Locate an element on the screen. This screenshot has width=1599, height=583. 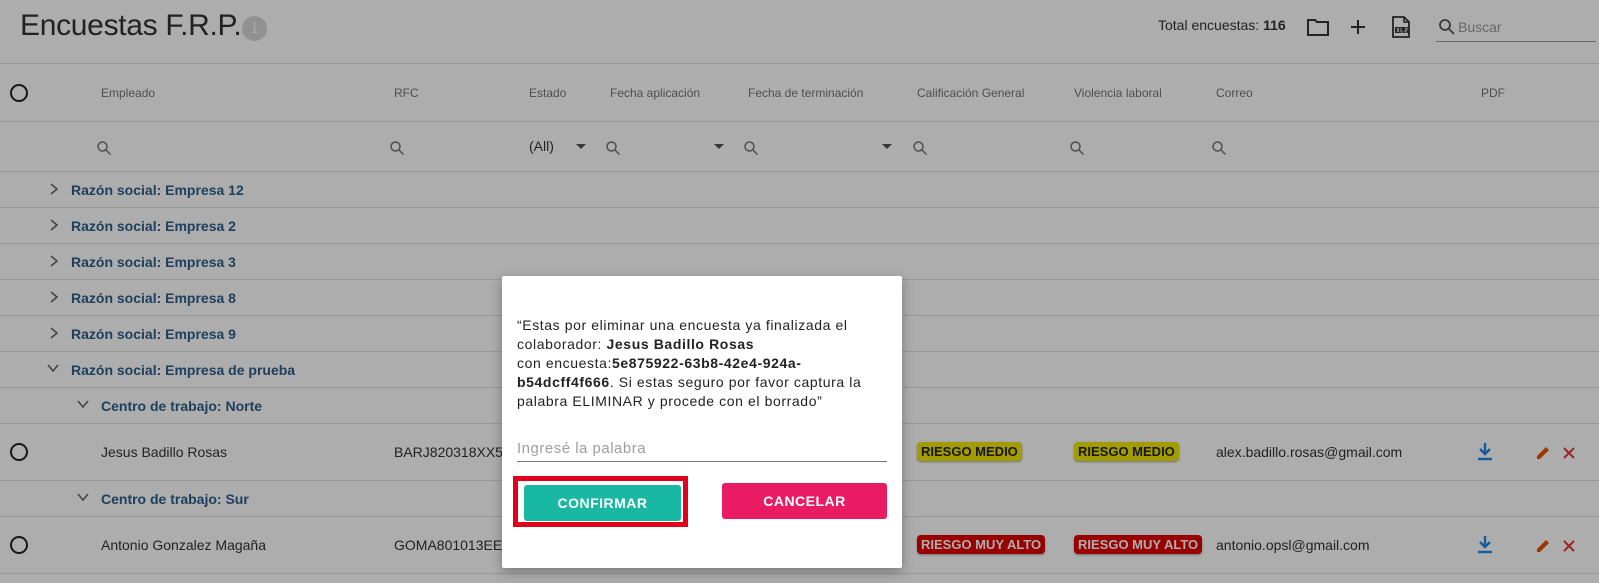
cancel-button: CANCELAR is located at coordinates (804, 501).